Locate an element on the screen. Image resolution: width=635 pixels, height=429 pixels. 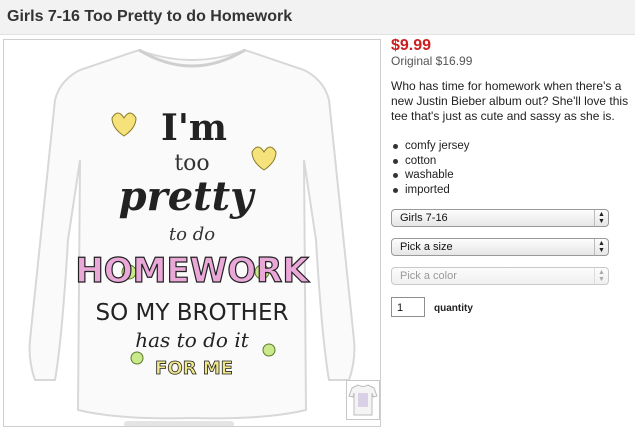
color-select: Pick a color ▲ ▼ is located at coordinates (500, 276).